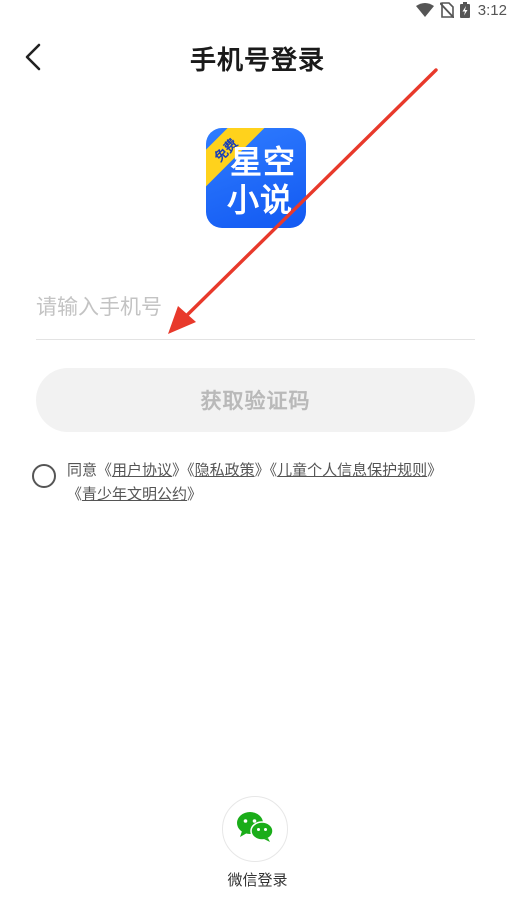  I want to click on agreement-text: 同意《用户协议》《隐私政策》《儿童个人信息保护规则》 《青少年文明公约》, so click(274, 482).